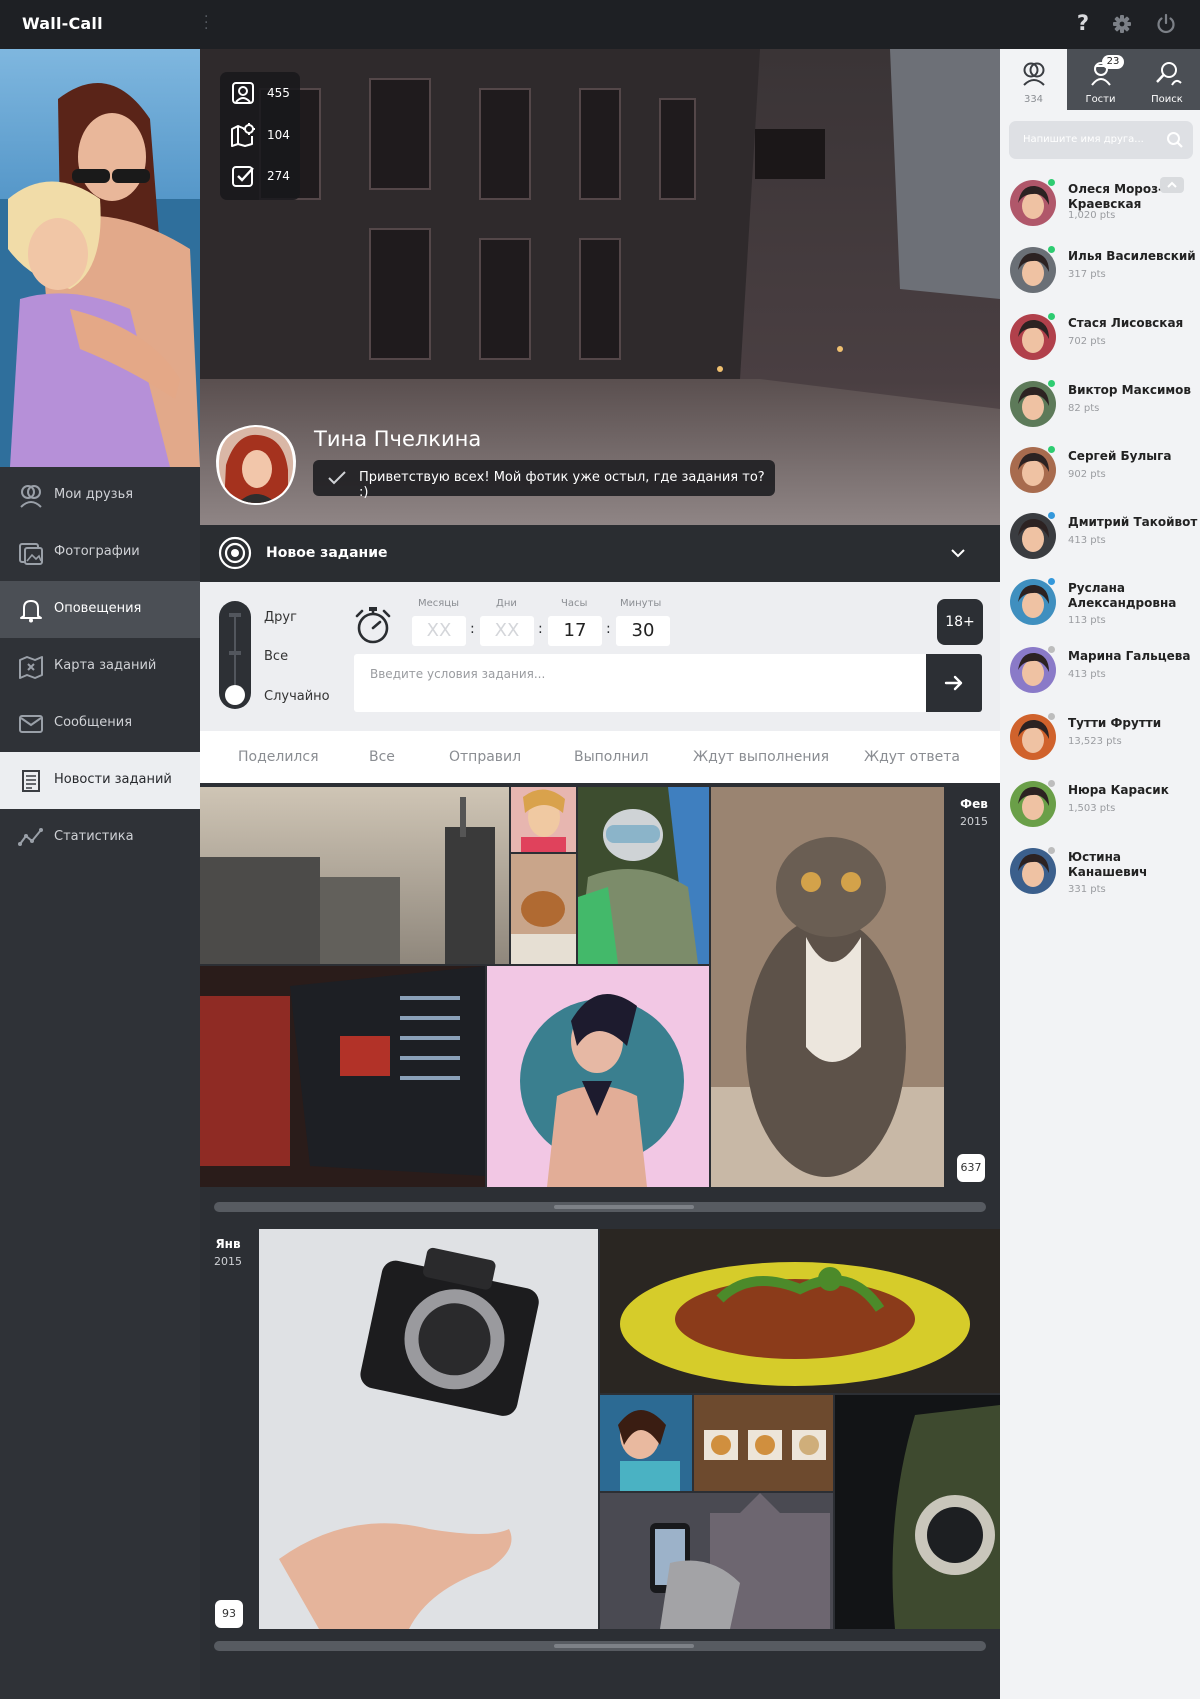 The image size is (1200, 1699). What do you see at coordinates (1100, 874) in the screenshot?
I see `friend-item: Юстина Канашевич 331 pts` at bounding box center [1100, 874].